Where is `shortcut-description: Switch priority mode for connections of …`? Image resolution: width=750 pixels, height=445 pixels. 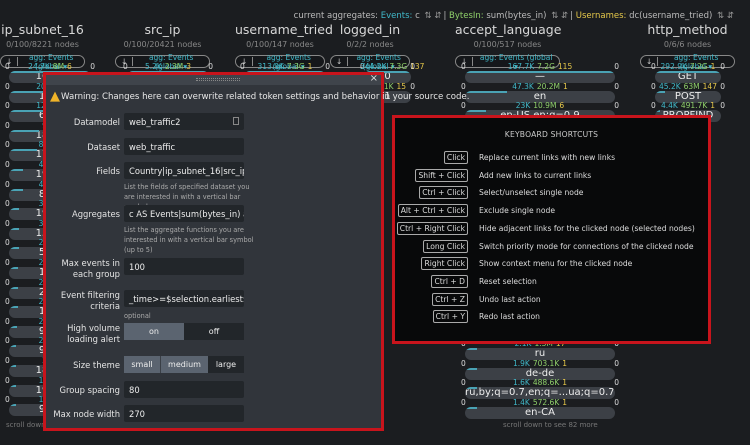 shortcut-description: Switch priority mode for connections of … is located at coordinates (586, 246).